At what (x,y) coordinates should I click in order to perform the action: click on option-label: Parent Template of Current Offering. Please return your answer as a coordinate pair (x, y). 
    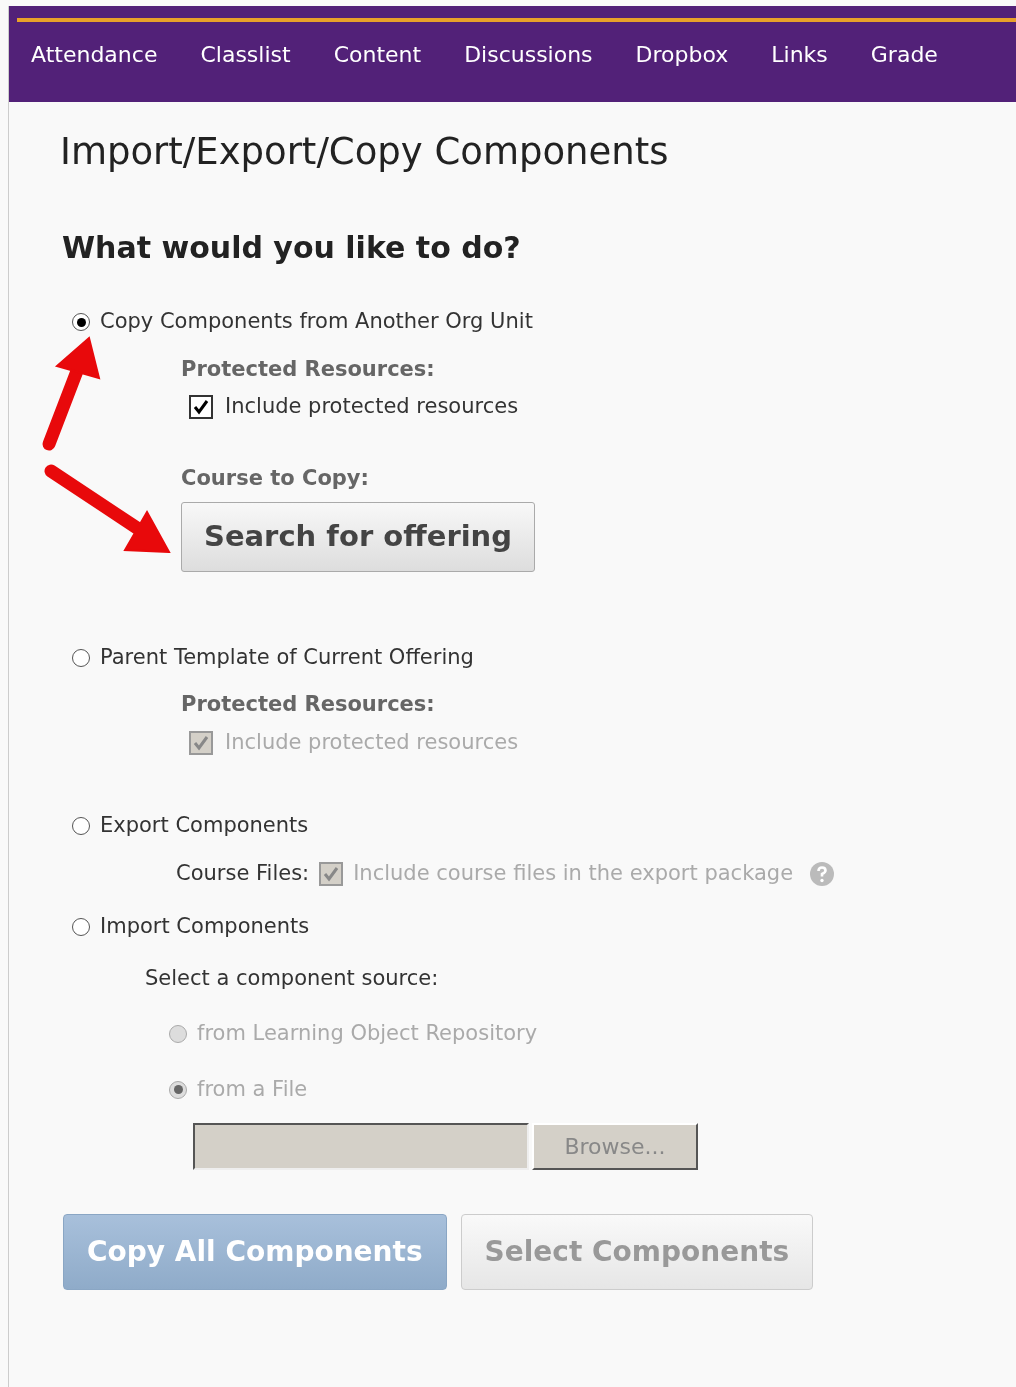
    Looking at the image, I should click on (287, 657).